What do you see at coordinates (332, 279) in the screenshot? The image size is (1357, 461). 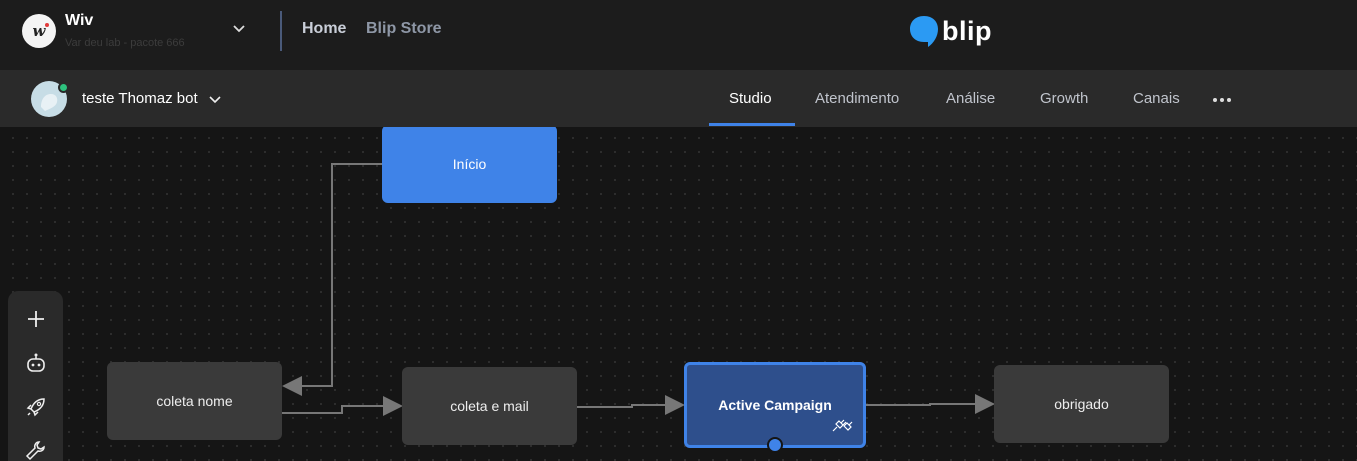 I see `edge-inicio-to-coleta-nome` at bounding box center [332, 279].